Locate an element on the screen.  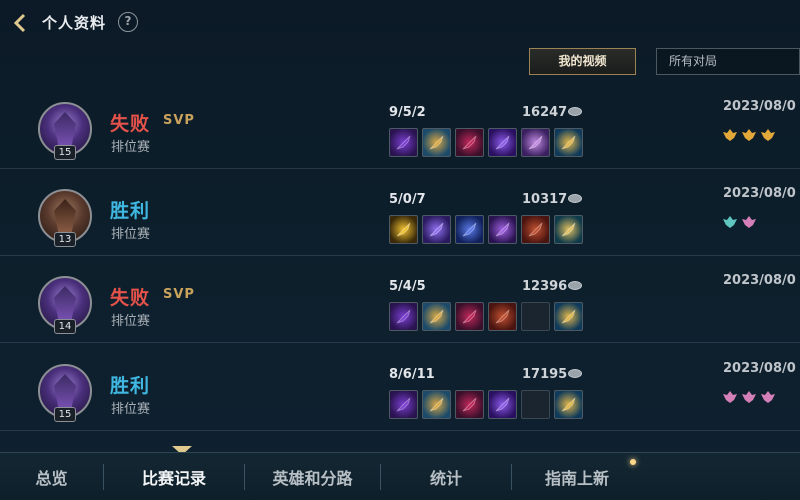
nav-tab-label: 指南上新 is located at coordinates (576, 478).